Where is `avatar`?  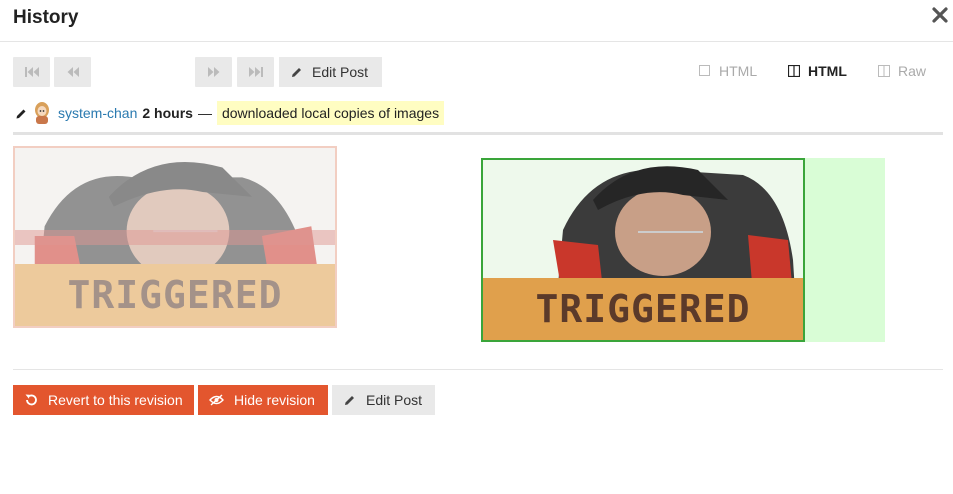 avatar is located at coordinates (42, 113).